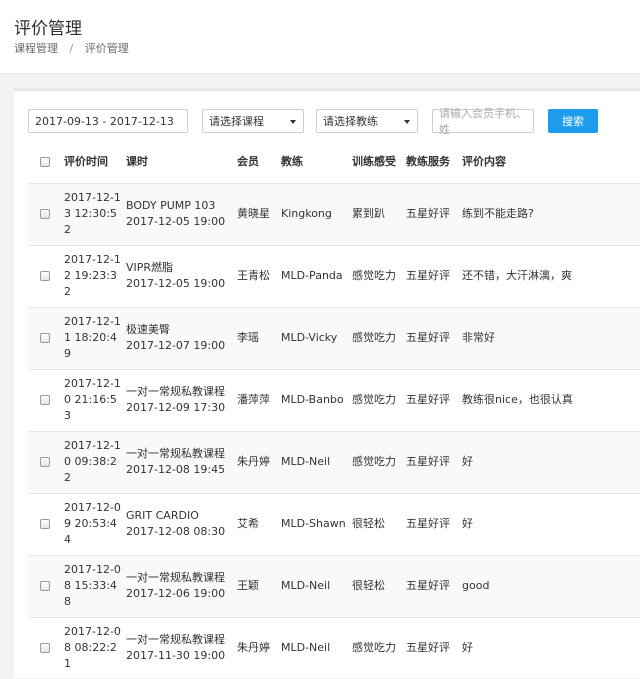  What do you see at coordinates (551, 213) in the screenshot?
I see `review-content: 练到不能走路?` at bounding box center [551, 213].